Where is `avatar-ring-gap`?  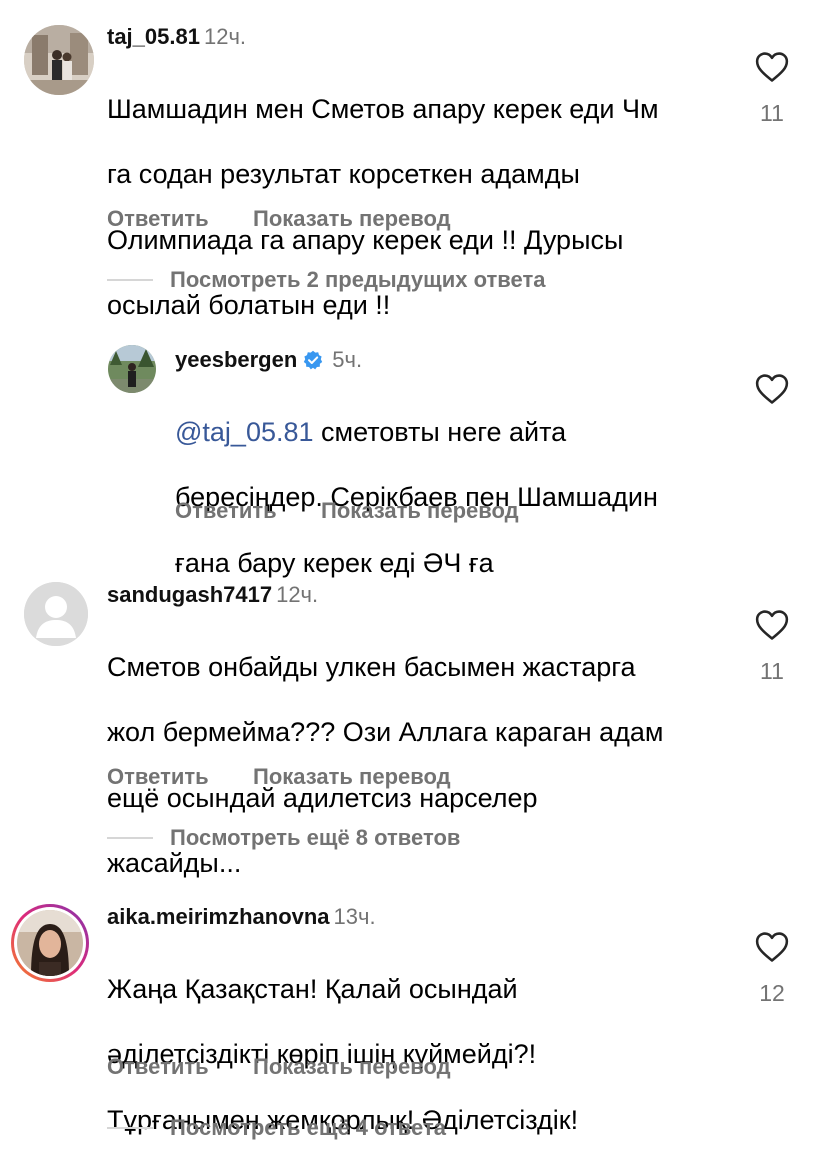
avatar-ring-gap is located at coordinates (50, 943).